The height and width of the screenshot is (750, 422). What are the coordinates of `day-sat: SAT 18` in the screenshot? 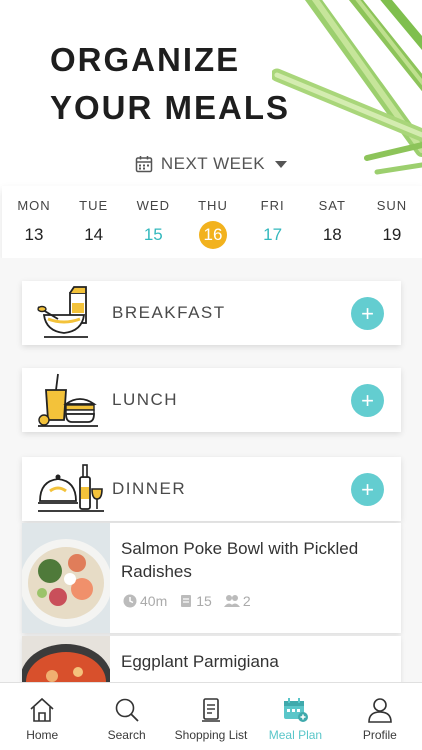 It's located at (332, 222).